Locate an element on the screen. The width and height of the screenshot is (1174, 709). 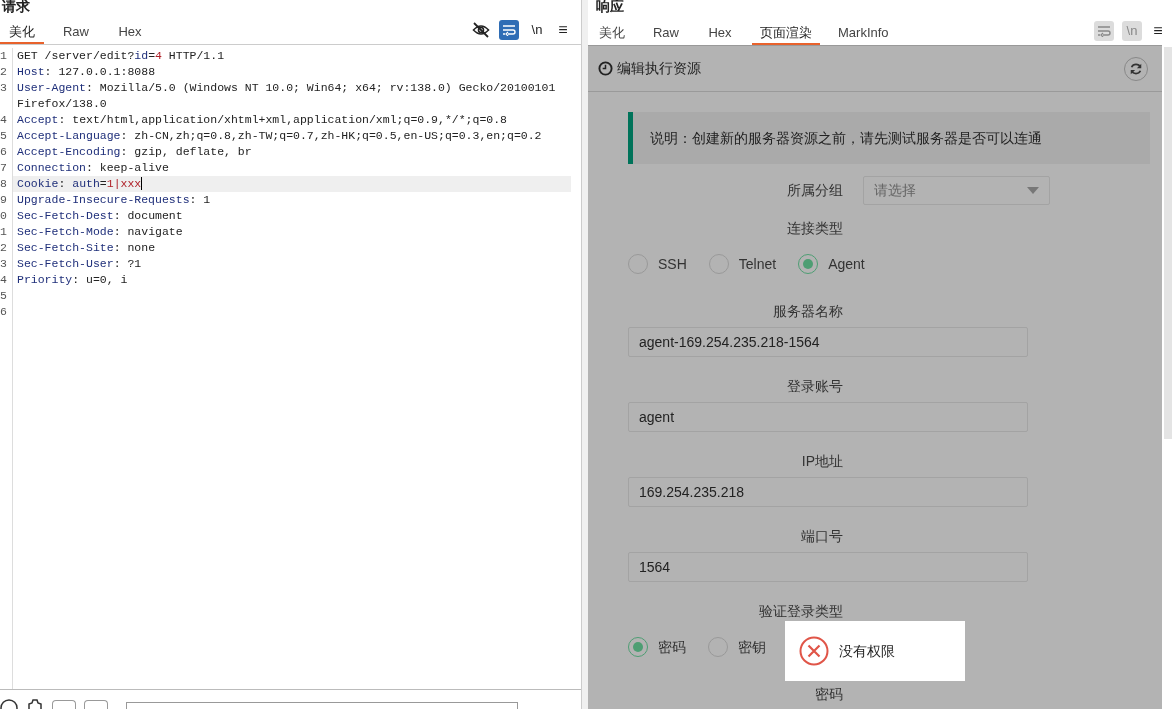
help-icon is located at coordinates (9, 703).